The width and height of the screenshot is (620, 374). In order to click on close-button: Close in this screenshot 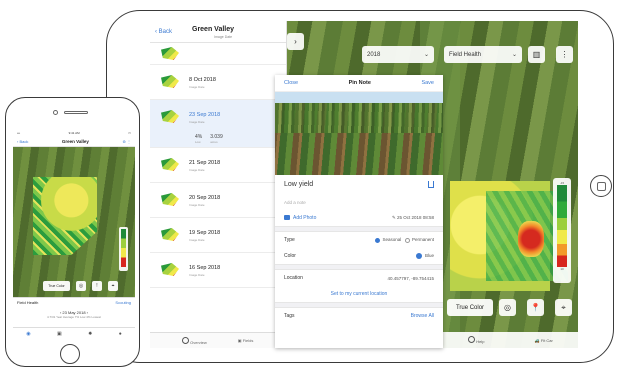, I will do `click(291, 83)`.